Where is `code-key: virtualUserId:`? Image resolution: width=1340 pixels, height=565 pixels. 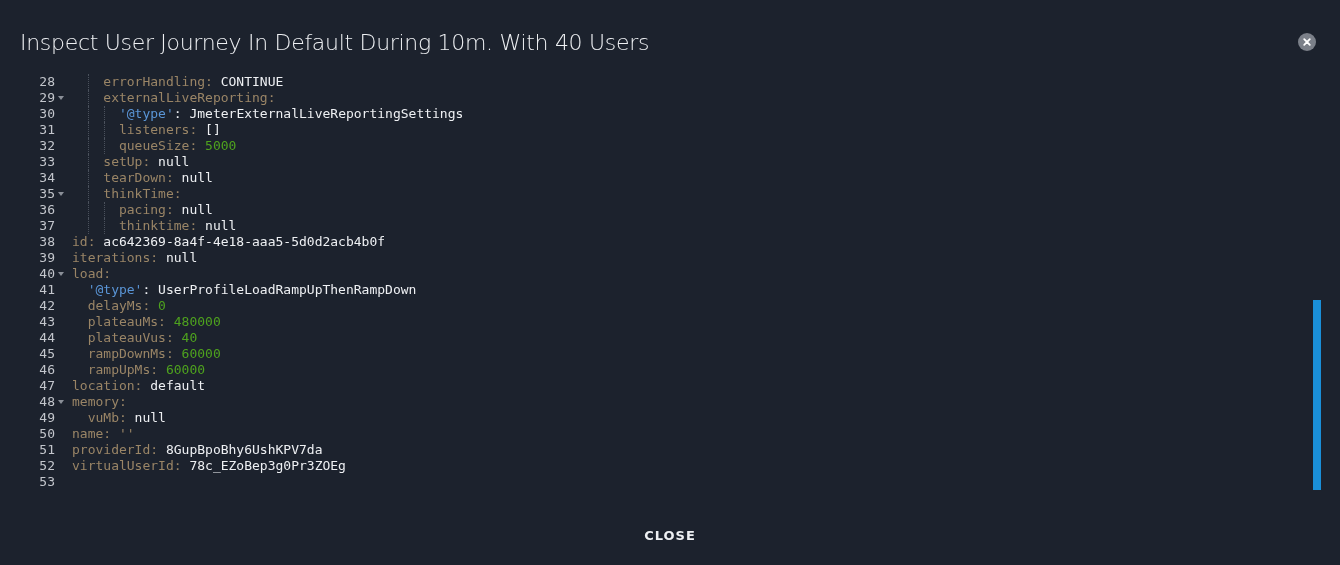
code-key: virtualUserId: is located at coordinates (127, 466).